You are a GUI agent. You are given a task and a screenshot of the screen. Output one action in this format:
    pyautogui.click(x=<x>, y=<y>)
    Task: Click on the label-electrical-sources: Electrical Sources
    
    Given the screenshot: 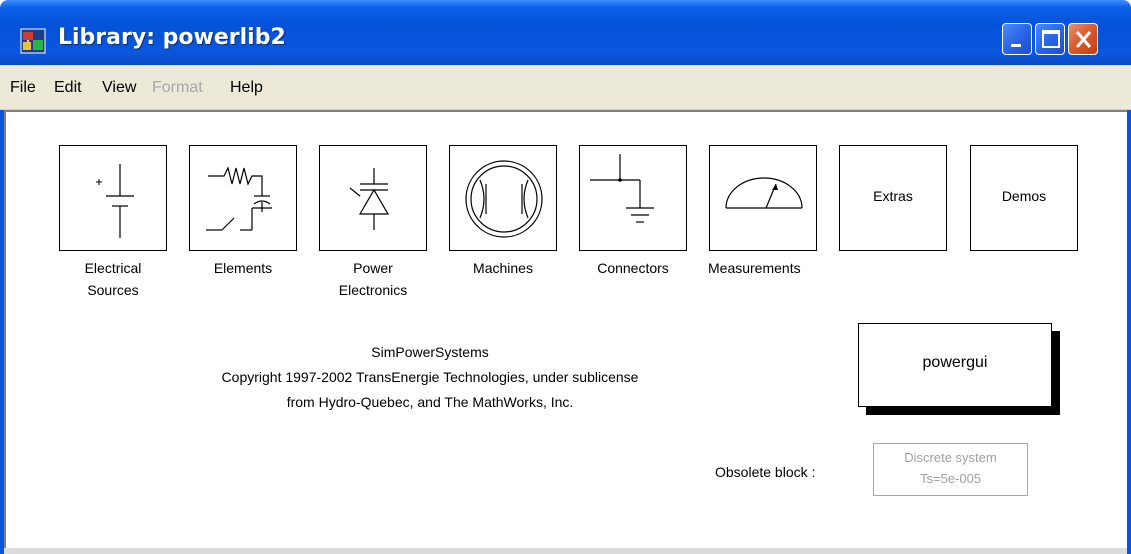 What is the action you would take?
    pyautogui.click(x=113, y=279)
    